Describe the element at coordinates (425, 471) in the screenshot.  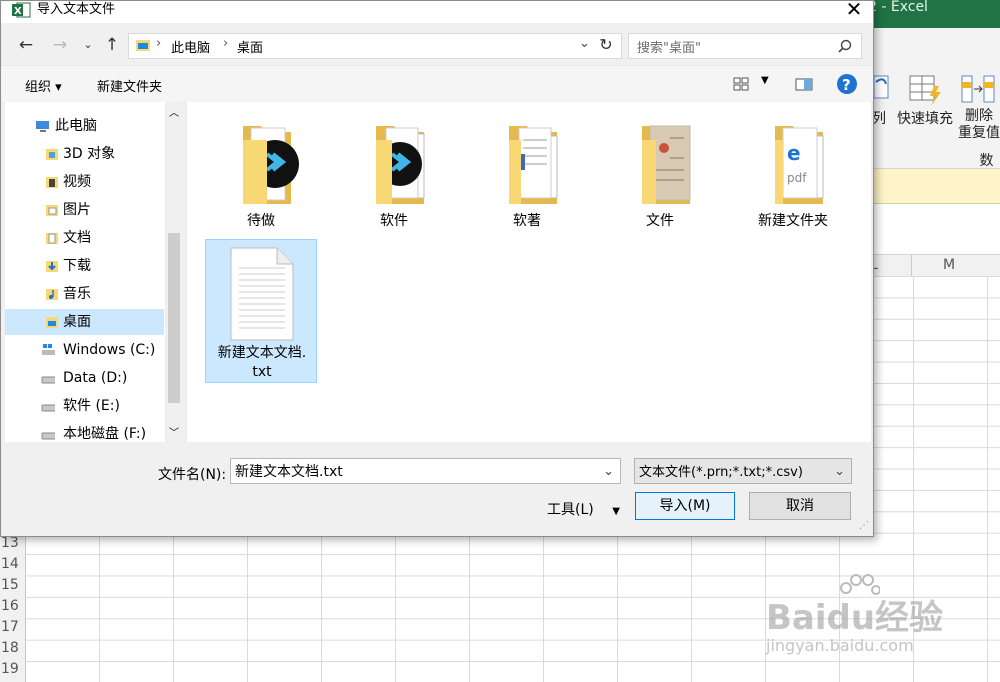
I see `filename-input: 新建文本文档.txt ⌄` at that location.